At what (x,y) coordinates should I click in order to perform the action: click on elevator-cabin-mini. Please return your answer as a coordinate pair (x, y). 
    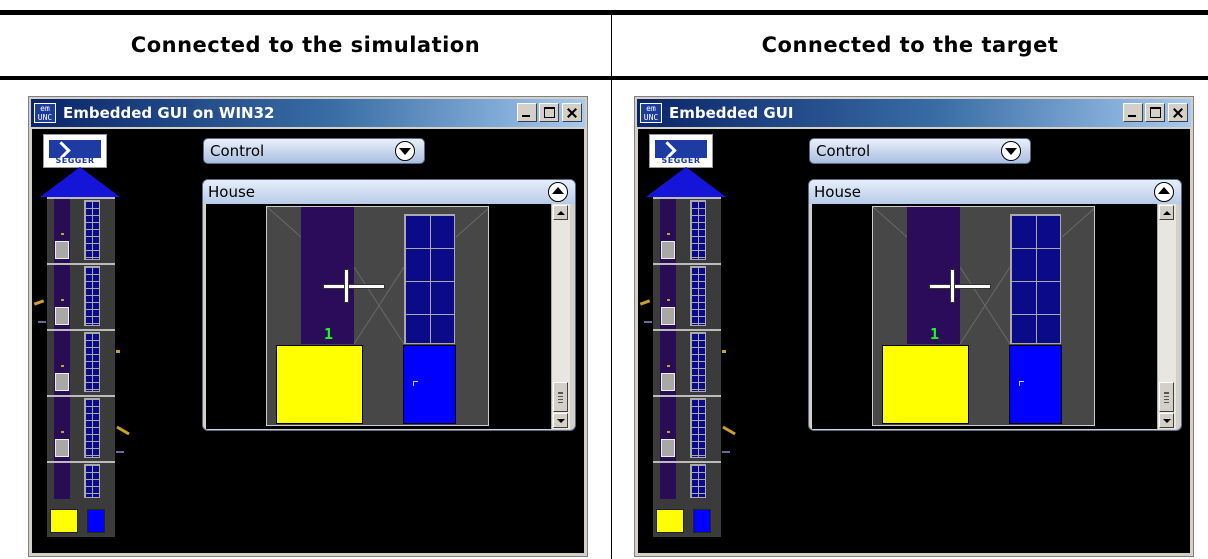
    Looking at the image, I should click on (64, 521).